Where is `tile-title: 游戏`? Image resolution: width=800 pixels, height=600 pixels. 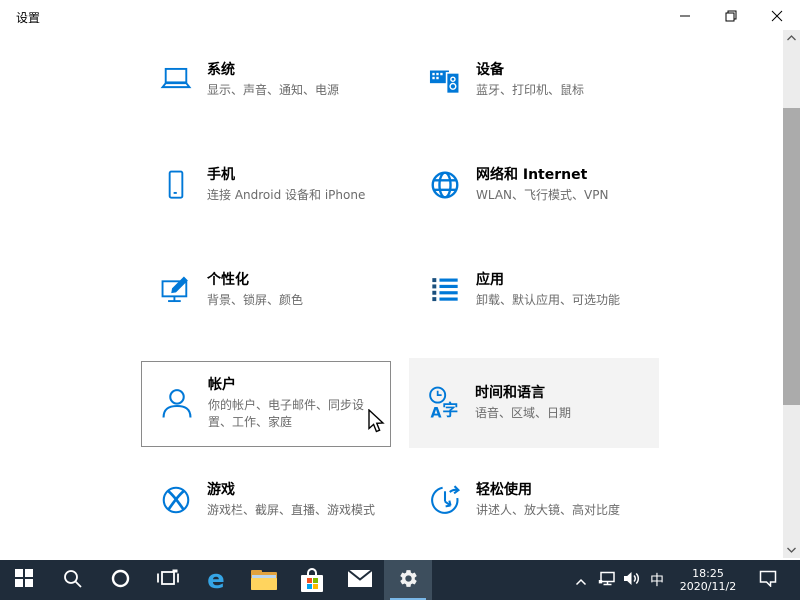 tile-title: 游戏 is located at coordinates (221, 489).